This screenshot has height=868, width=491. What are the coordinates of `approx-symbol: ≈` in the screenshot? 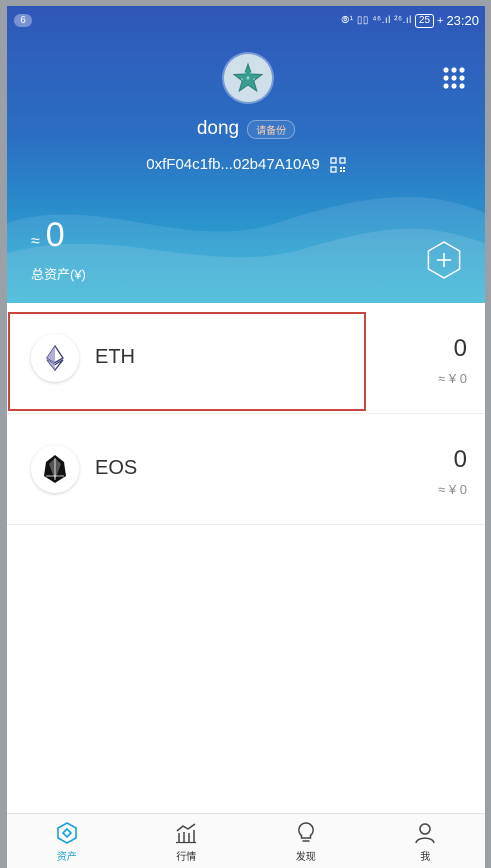 It's located at (35, 241).